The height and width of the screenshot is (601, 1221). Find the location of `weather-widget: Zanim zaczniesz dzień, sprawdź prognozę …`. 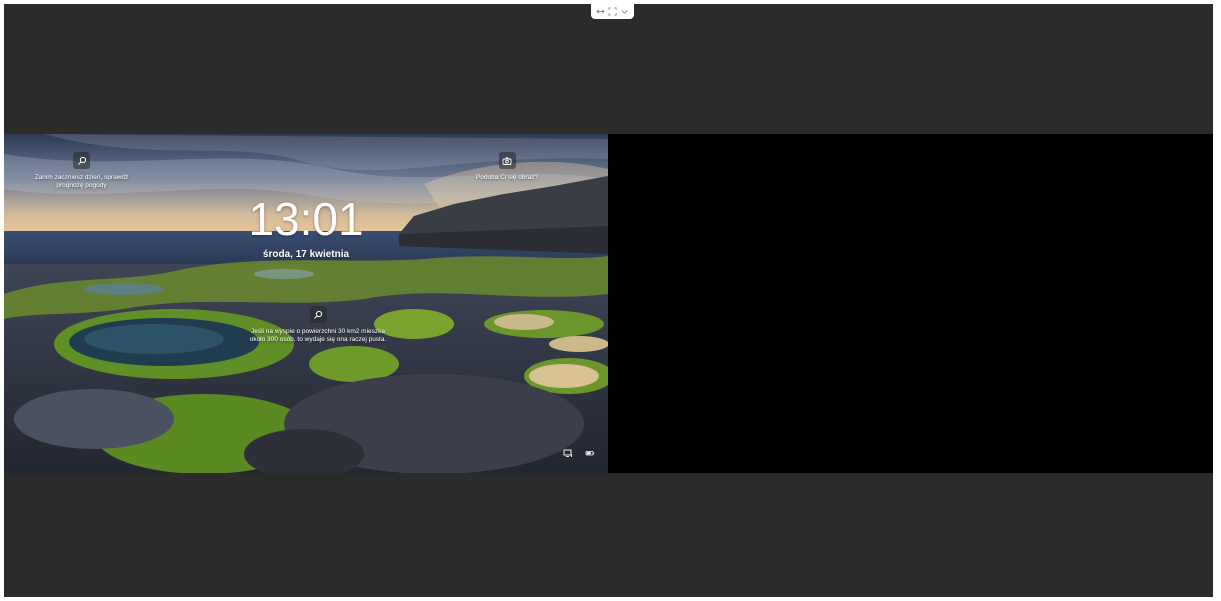

weather-widget: Zanim zaczniesz dzień, sprawdź prognozę … is located at coordinates (81, 171).